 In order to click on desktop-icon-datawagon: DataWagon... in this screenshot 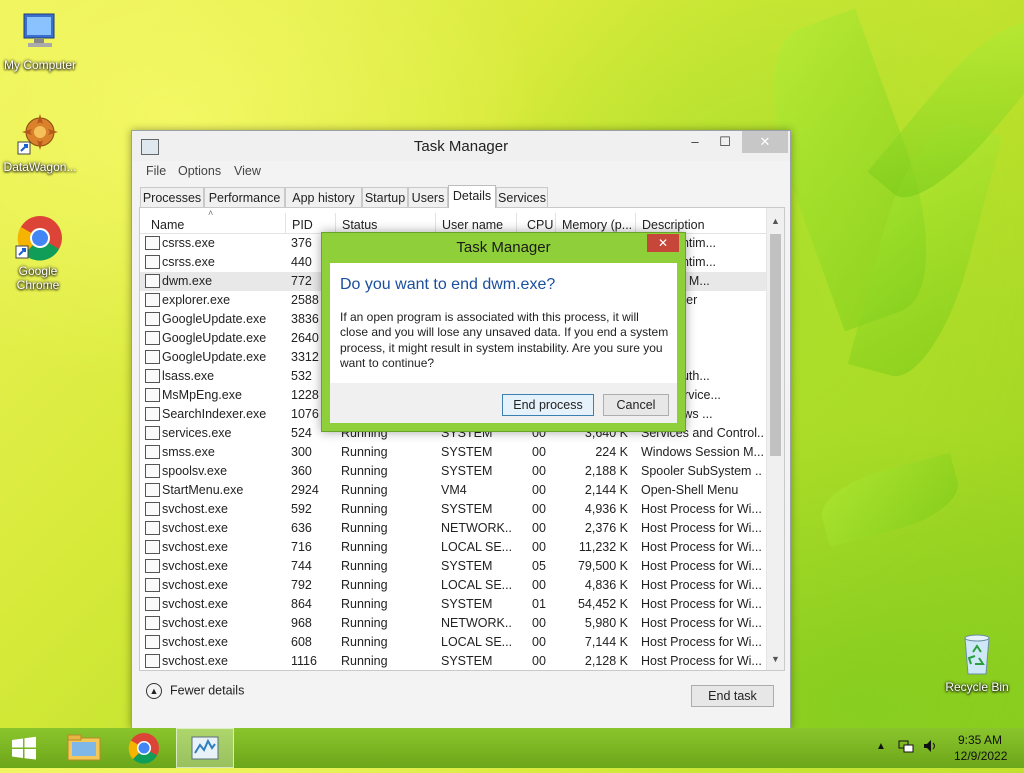, I will do `click(40, 142)`.